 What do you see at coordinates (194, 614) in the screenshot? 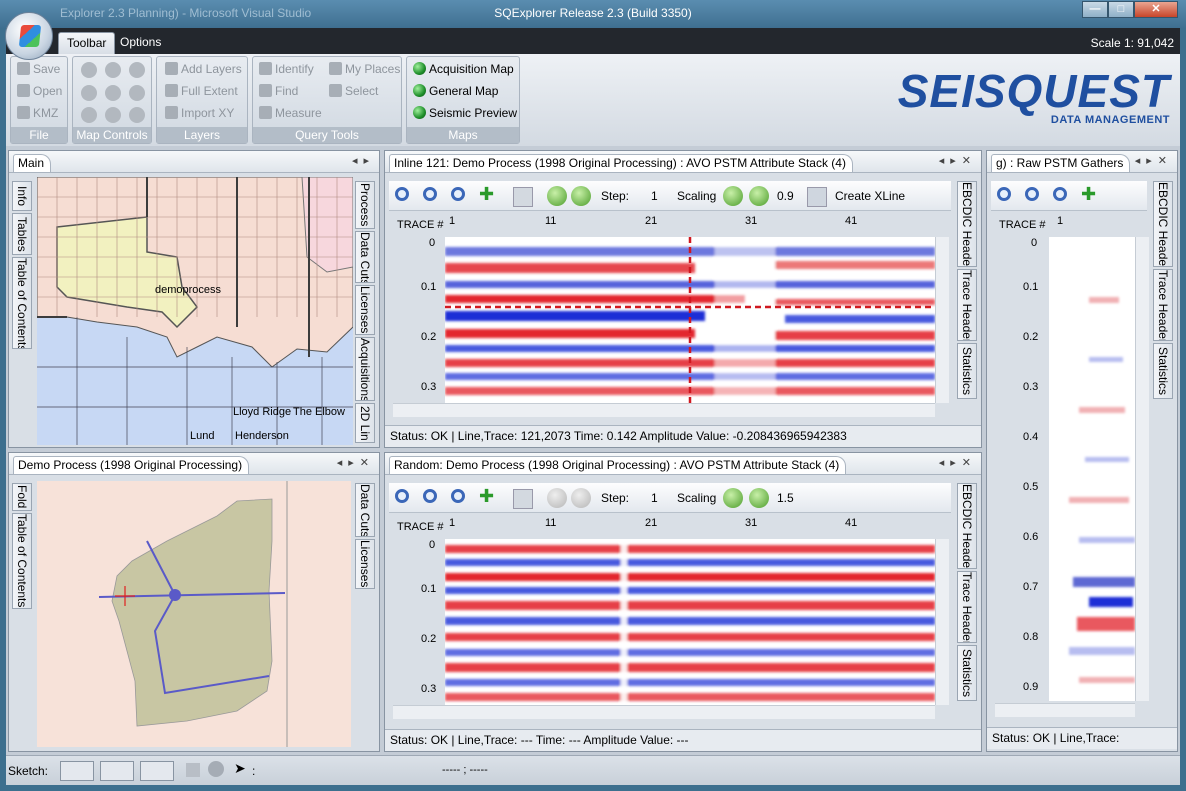
I see `survey-map` at bounding box center [194, 614].